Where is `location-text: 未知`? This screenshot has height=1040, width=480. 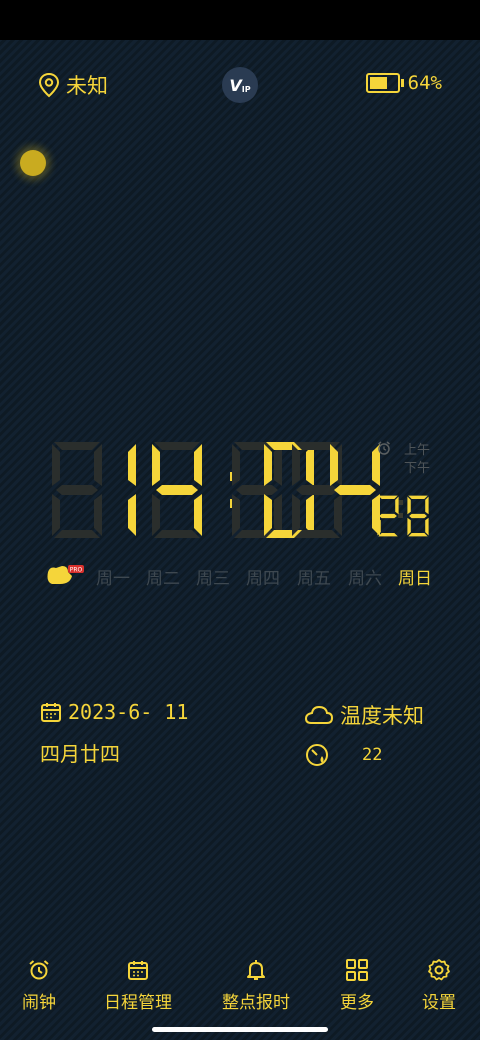 location-text: 未知 is located at coordinates (87, 86).